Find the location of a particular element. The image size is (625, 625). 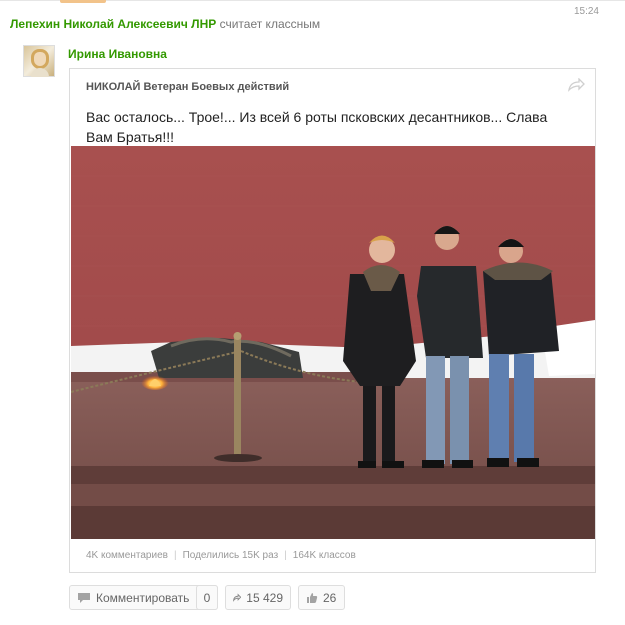

thumbs-up-icon is located at coordinates (312, 597).